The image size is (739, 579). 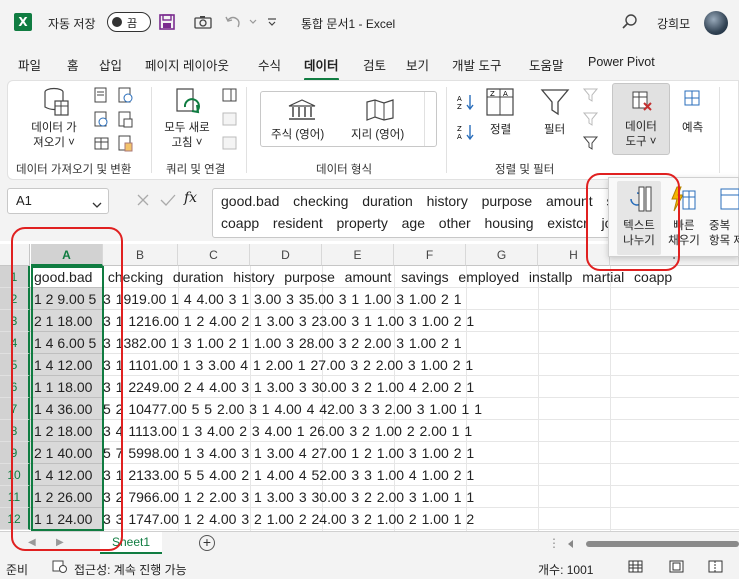 I want to click on row-header: 2, so click(x=15, y=299).